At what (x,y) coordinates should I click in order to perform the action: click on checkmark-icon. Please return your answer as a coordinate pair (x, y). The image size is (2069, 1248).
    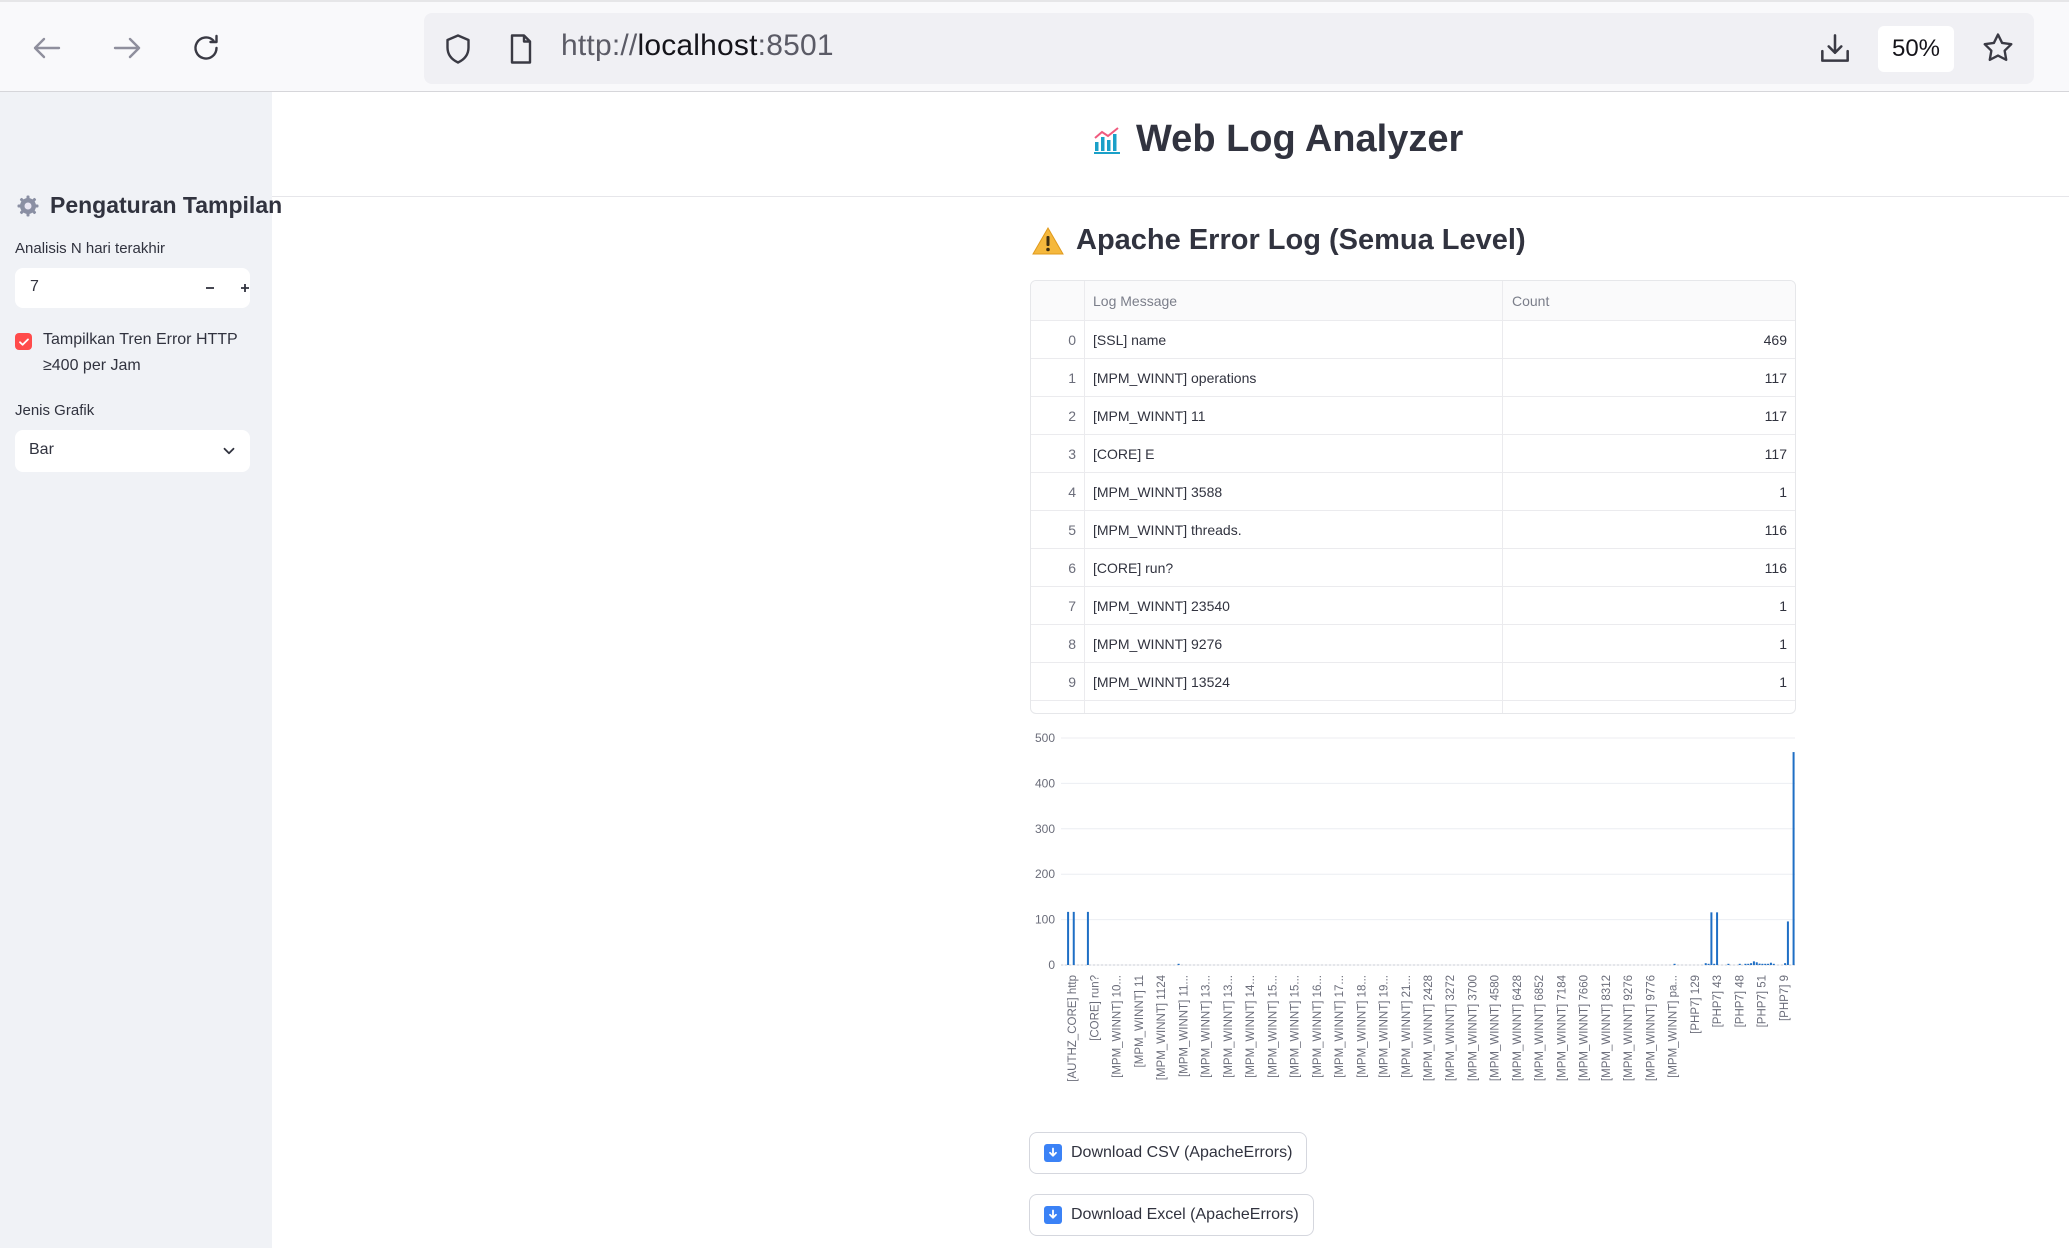
    Looking at the image, I should click on (23, 342).